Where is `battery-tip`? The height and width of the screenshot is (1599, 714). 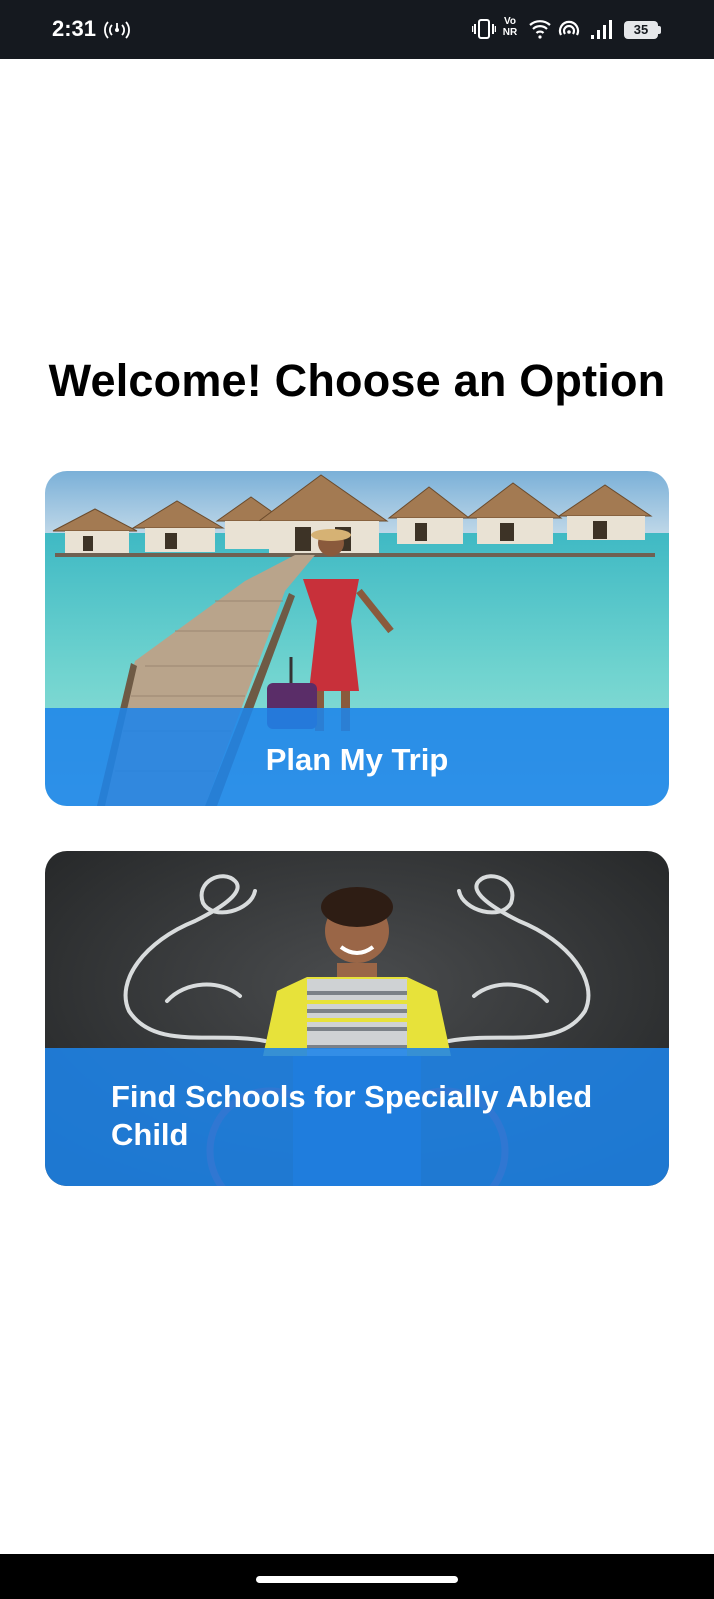
battery-tip is located at coordinates (659, 30).